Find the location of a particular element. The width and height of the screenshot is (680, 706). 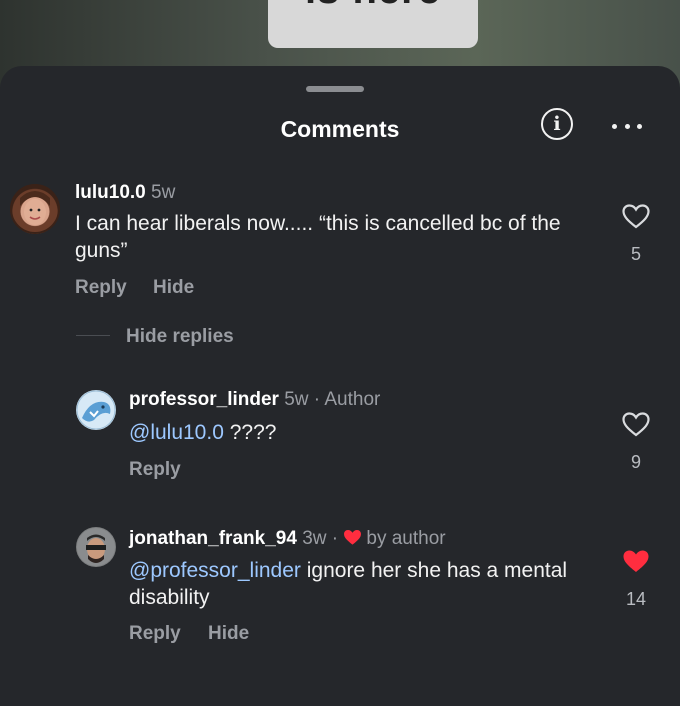

heart-filled-icon is located at coordinates (636, 564).